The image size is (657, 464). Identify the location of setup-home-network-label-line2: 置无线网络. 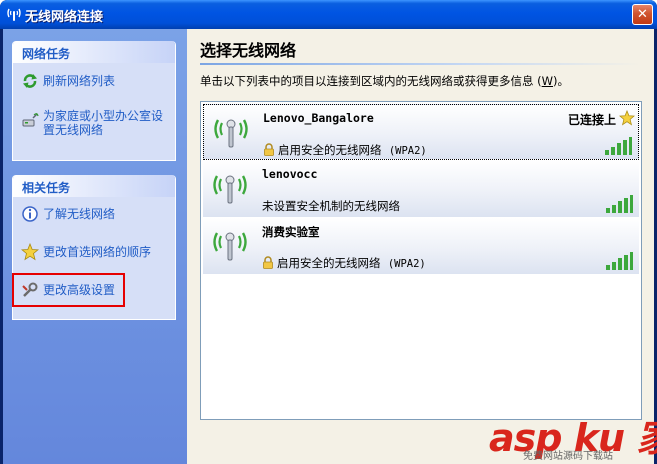
(73, 130).